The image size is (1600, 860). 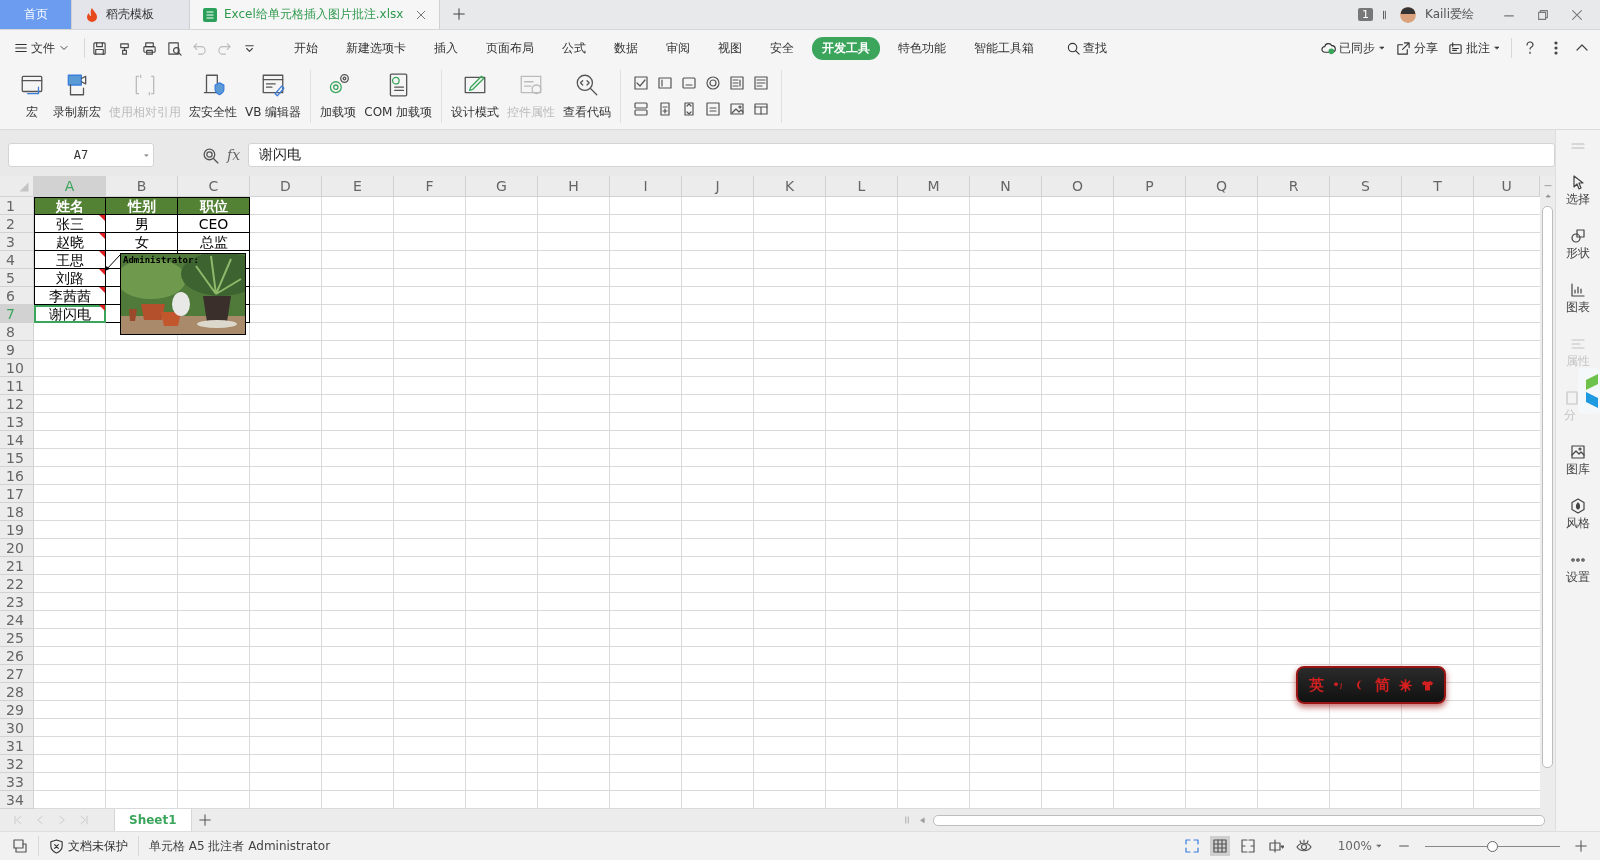 What do you see at coordinates (88, 846) in the screenshot?
I see `protection-status: 文档未保护` at bounding box center [88, 846].